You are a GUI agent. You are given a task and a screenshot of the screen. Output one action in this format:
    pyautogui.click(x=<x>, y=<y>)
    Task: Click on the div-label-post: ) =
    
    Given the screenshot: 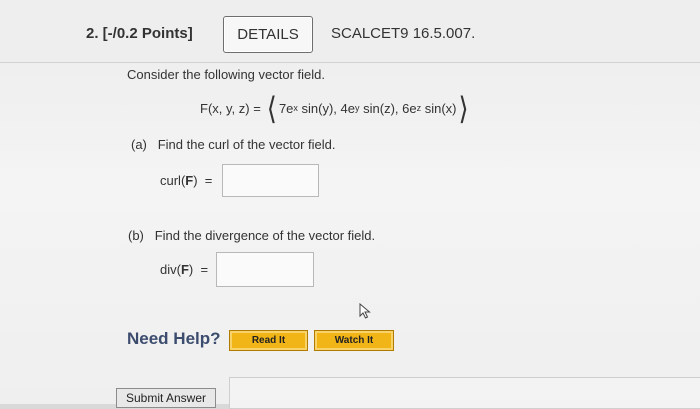 What is the action you would take?
    pyautogui.click(x=198, y=269)
    